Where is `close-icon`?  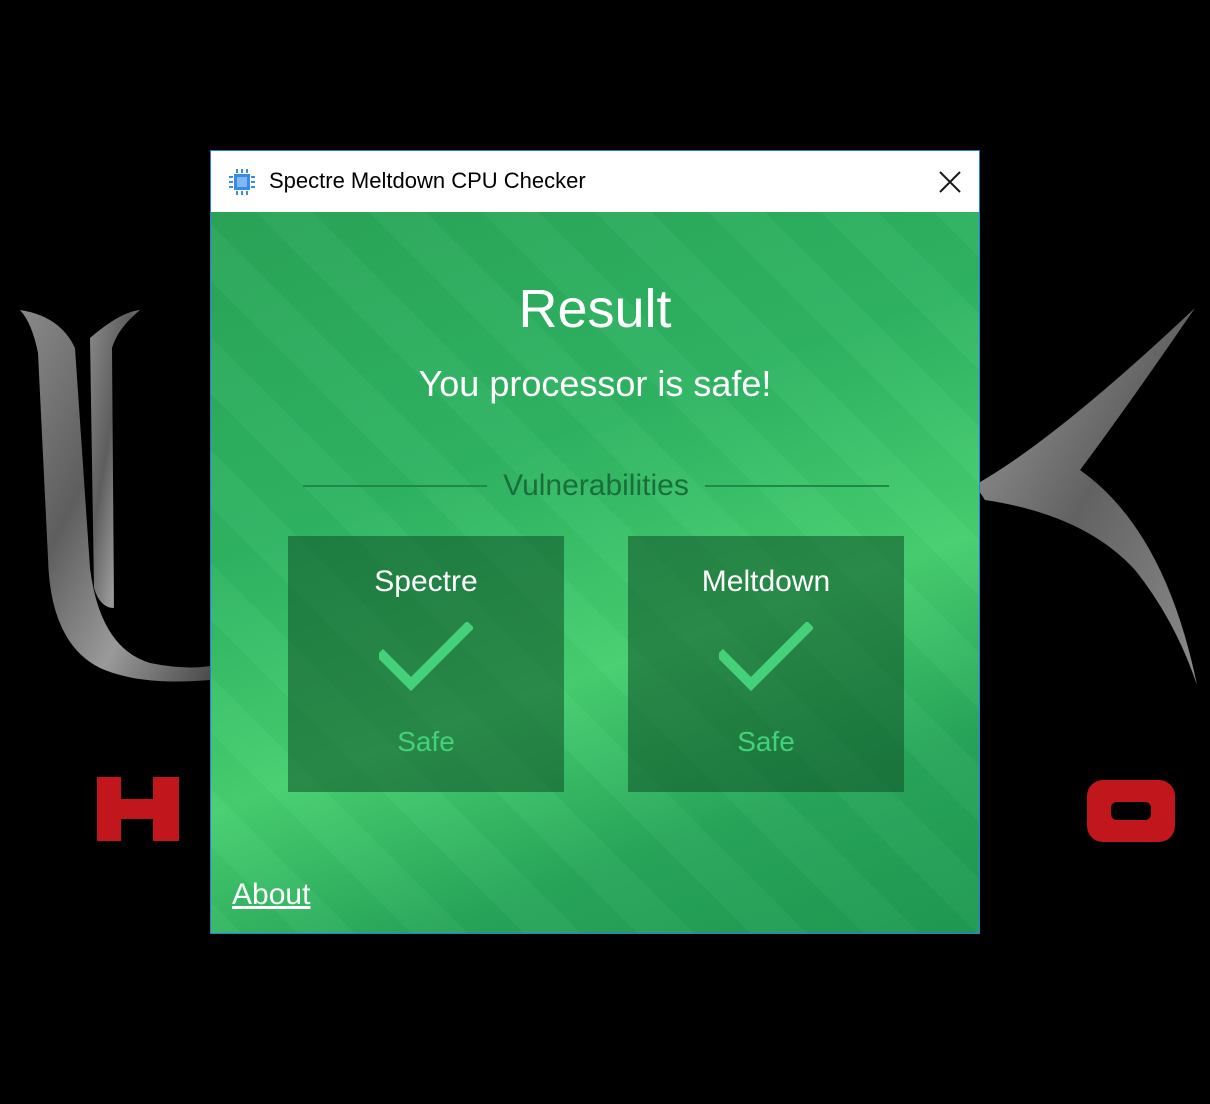 close-icon is located at coordinates (950, 181).